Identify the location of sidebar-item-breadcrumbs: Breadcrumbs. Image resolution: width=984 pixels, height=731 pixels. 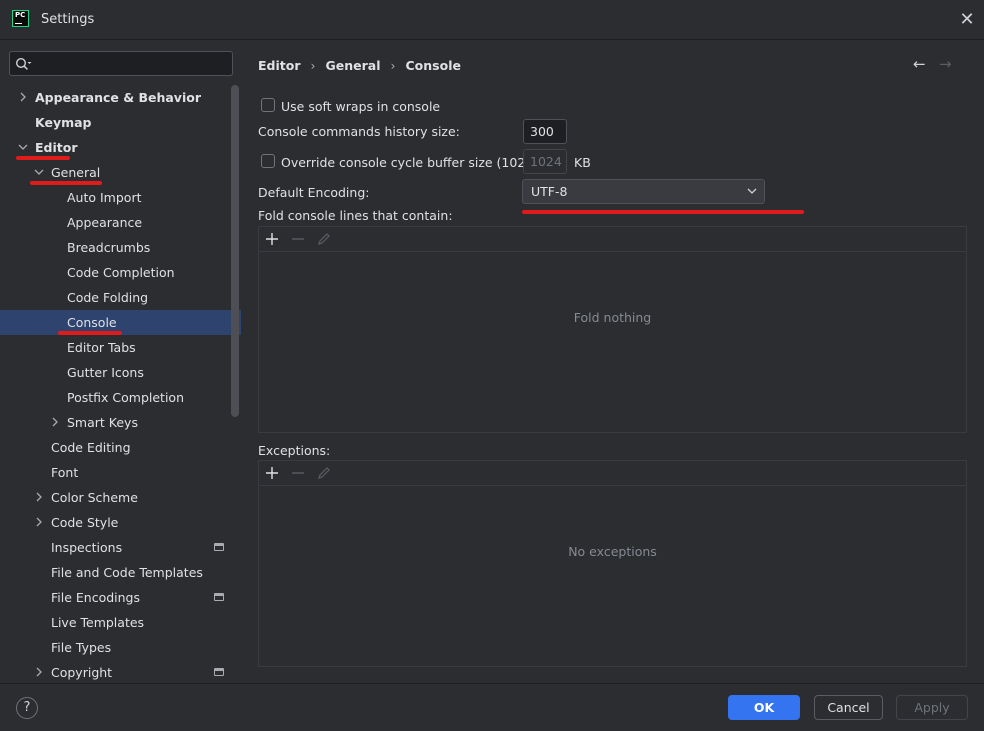
(120, 247).